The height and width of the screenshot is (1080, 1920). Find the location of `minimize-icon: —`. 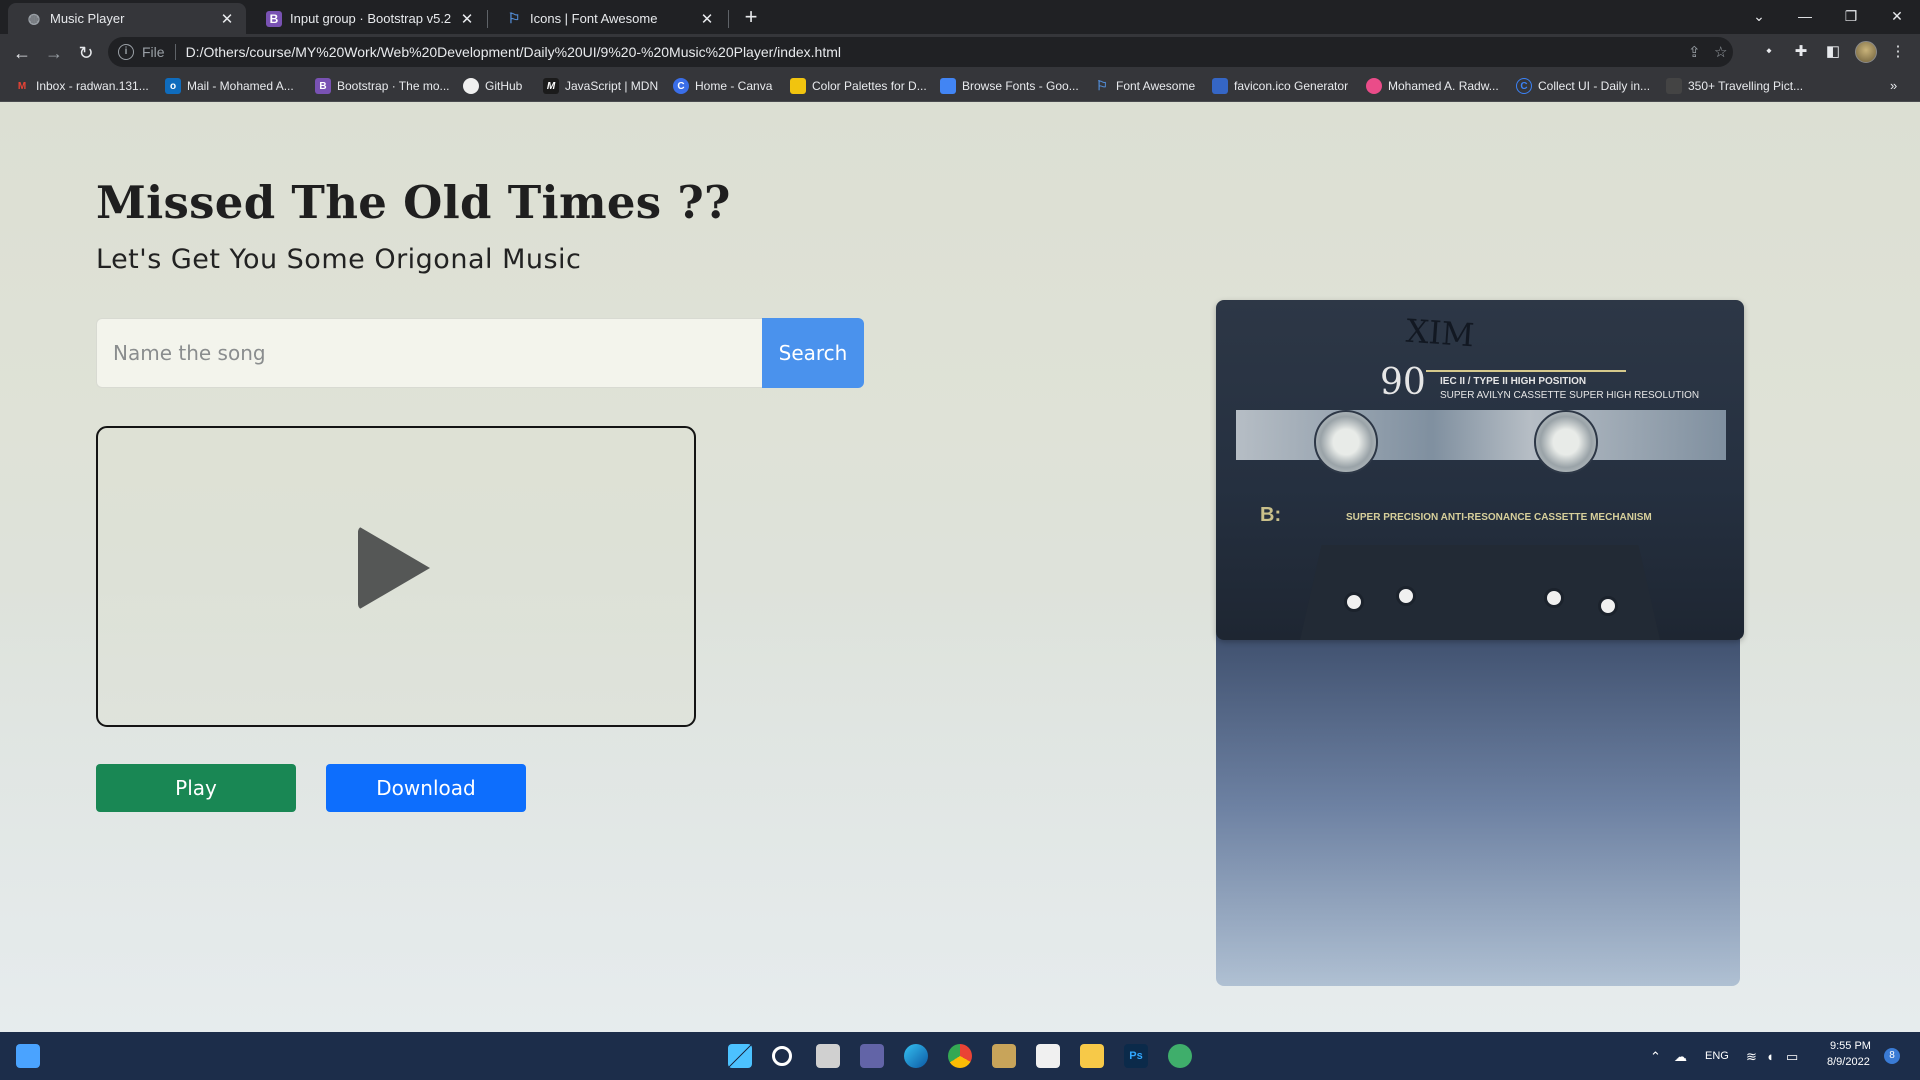

minimize-icon: — is located at coordinates (1805, 16).